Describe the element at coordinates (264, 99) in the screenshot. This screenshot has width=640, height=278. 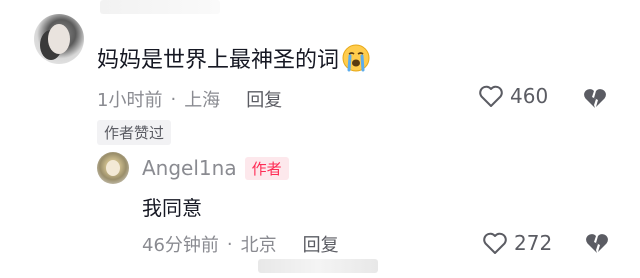
I see `reply-button: 回复` at that location.